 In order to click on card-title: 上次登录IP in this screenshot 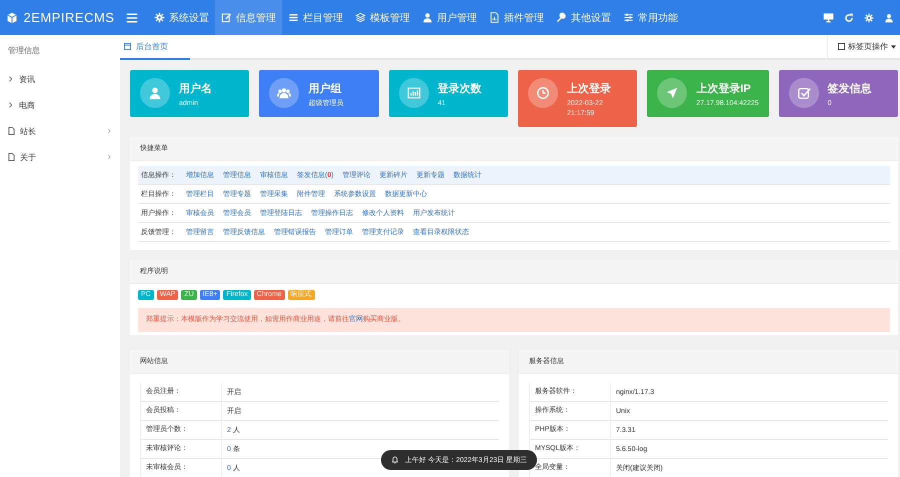, I will do `click(724, 89)`.